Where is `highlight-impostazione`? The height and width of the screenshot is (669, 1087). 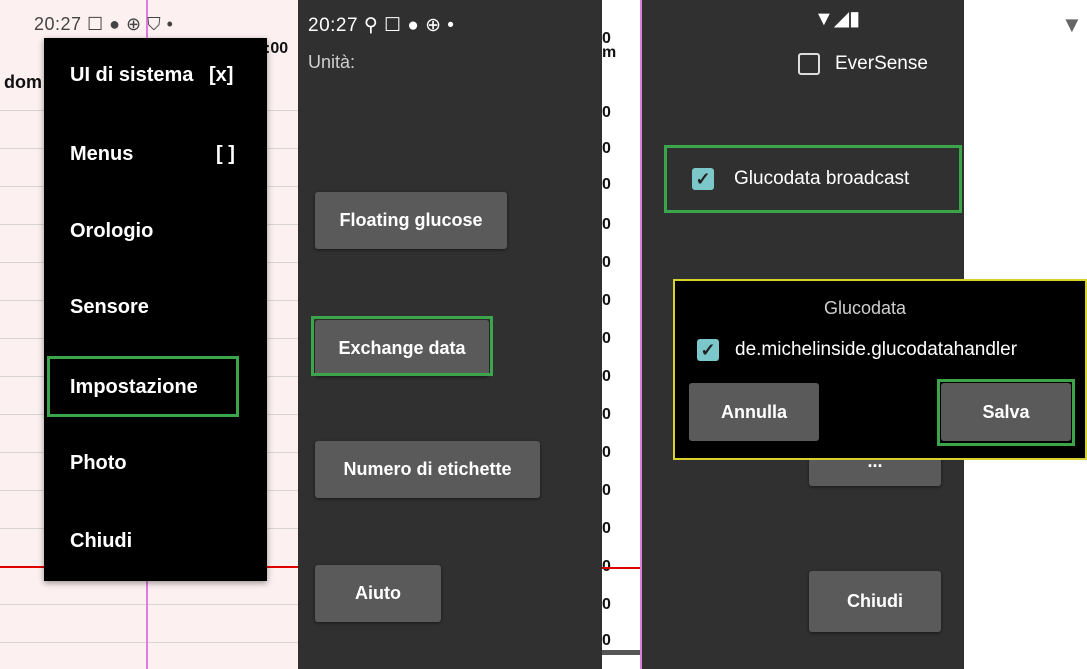 highlight-impostazione is located at coordinates (143, 386).